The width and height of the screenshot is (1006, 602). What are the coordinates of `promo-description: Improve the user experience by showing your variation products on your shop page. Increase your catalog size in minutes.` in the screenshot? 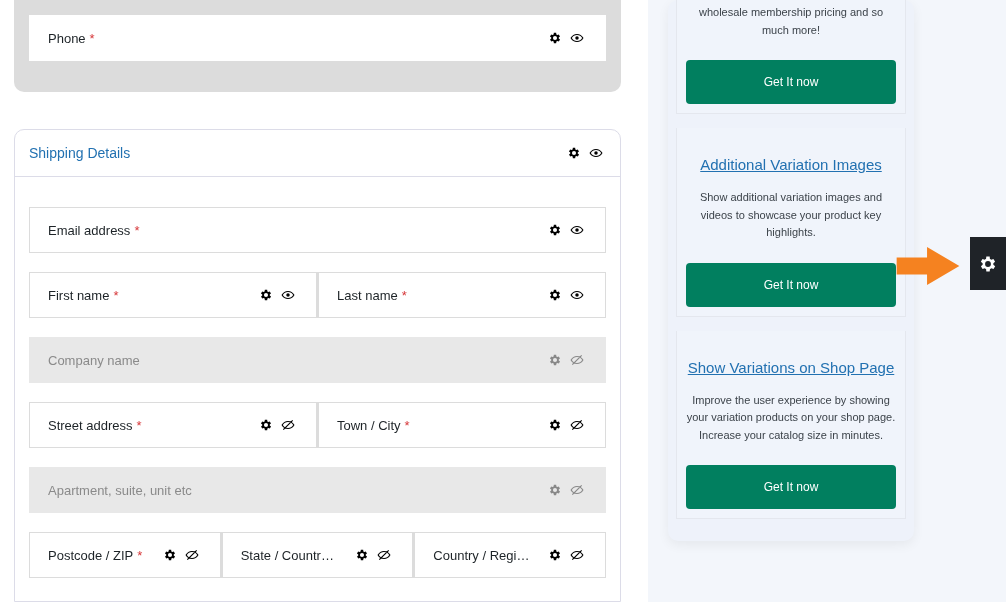 It's located at (791, 417).